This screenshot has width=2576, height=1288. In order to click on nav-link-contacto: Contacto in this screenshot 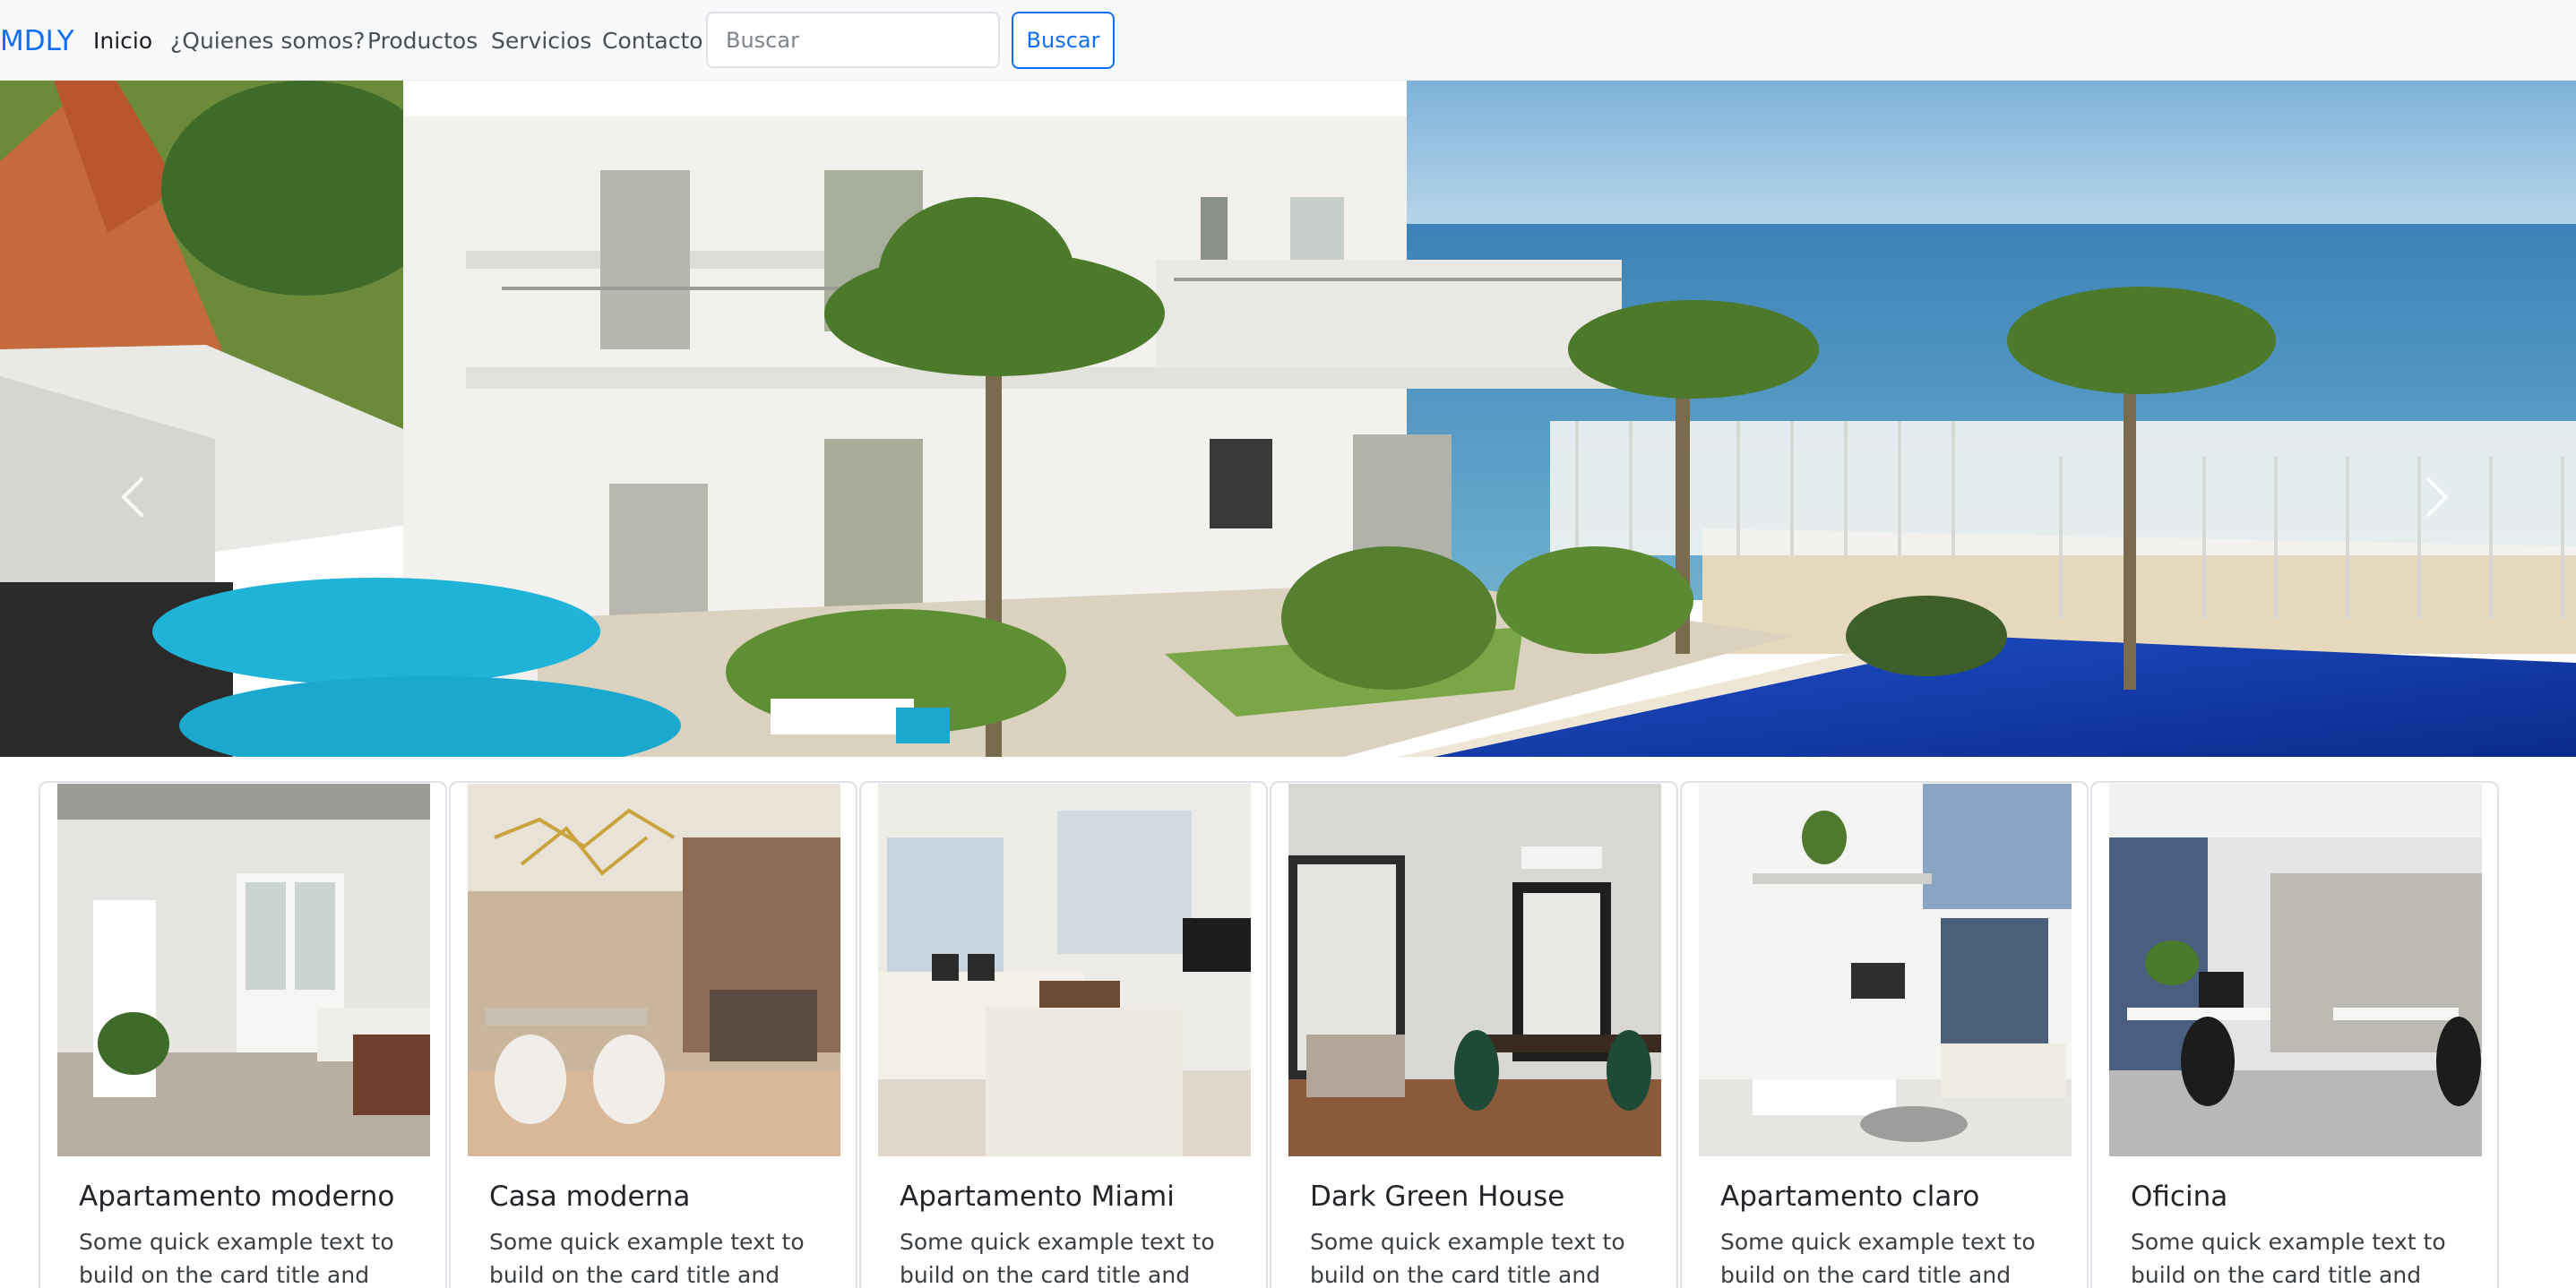, I will do `click(652, 41)`.